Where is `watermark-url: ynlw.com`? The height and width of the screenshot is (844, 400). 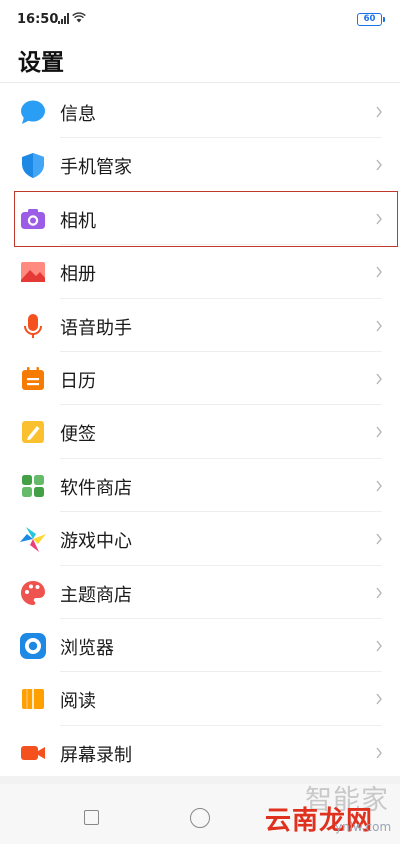
watermark-url: ynlw.com is located at coordinates (363, 827).